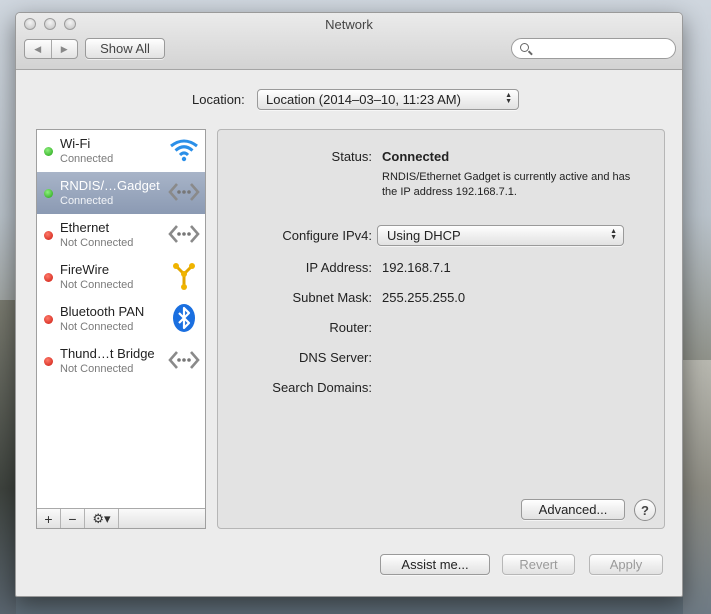 The height and width of the screenshot is (614, 711). What do you see at coordinates (416, 156) in the screenshot?
I see `status-value: Connected` at bounding box center [416, 156].